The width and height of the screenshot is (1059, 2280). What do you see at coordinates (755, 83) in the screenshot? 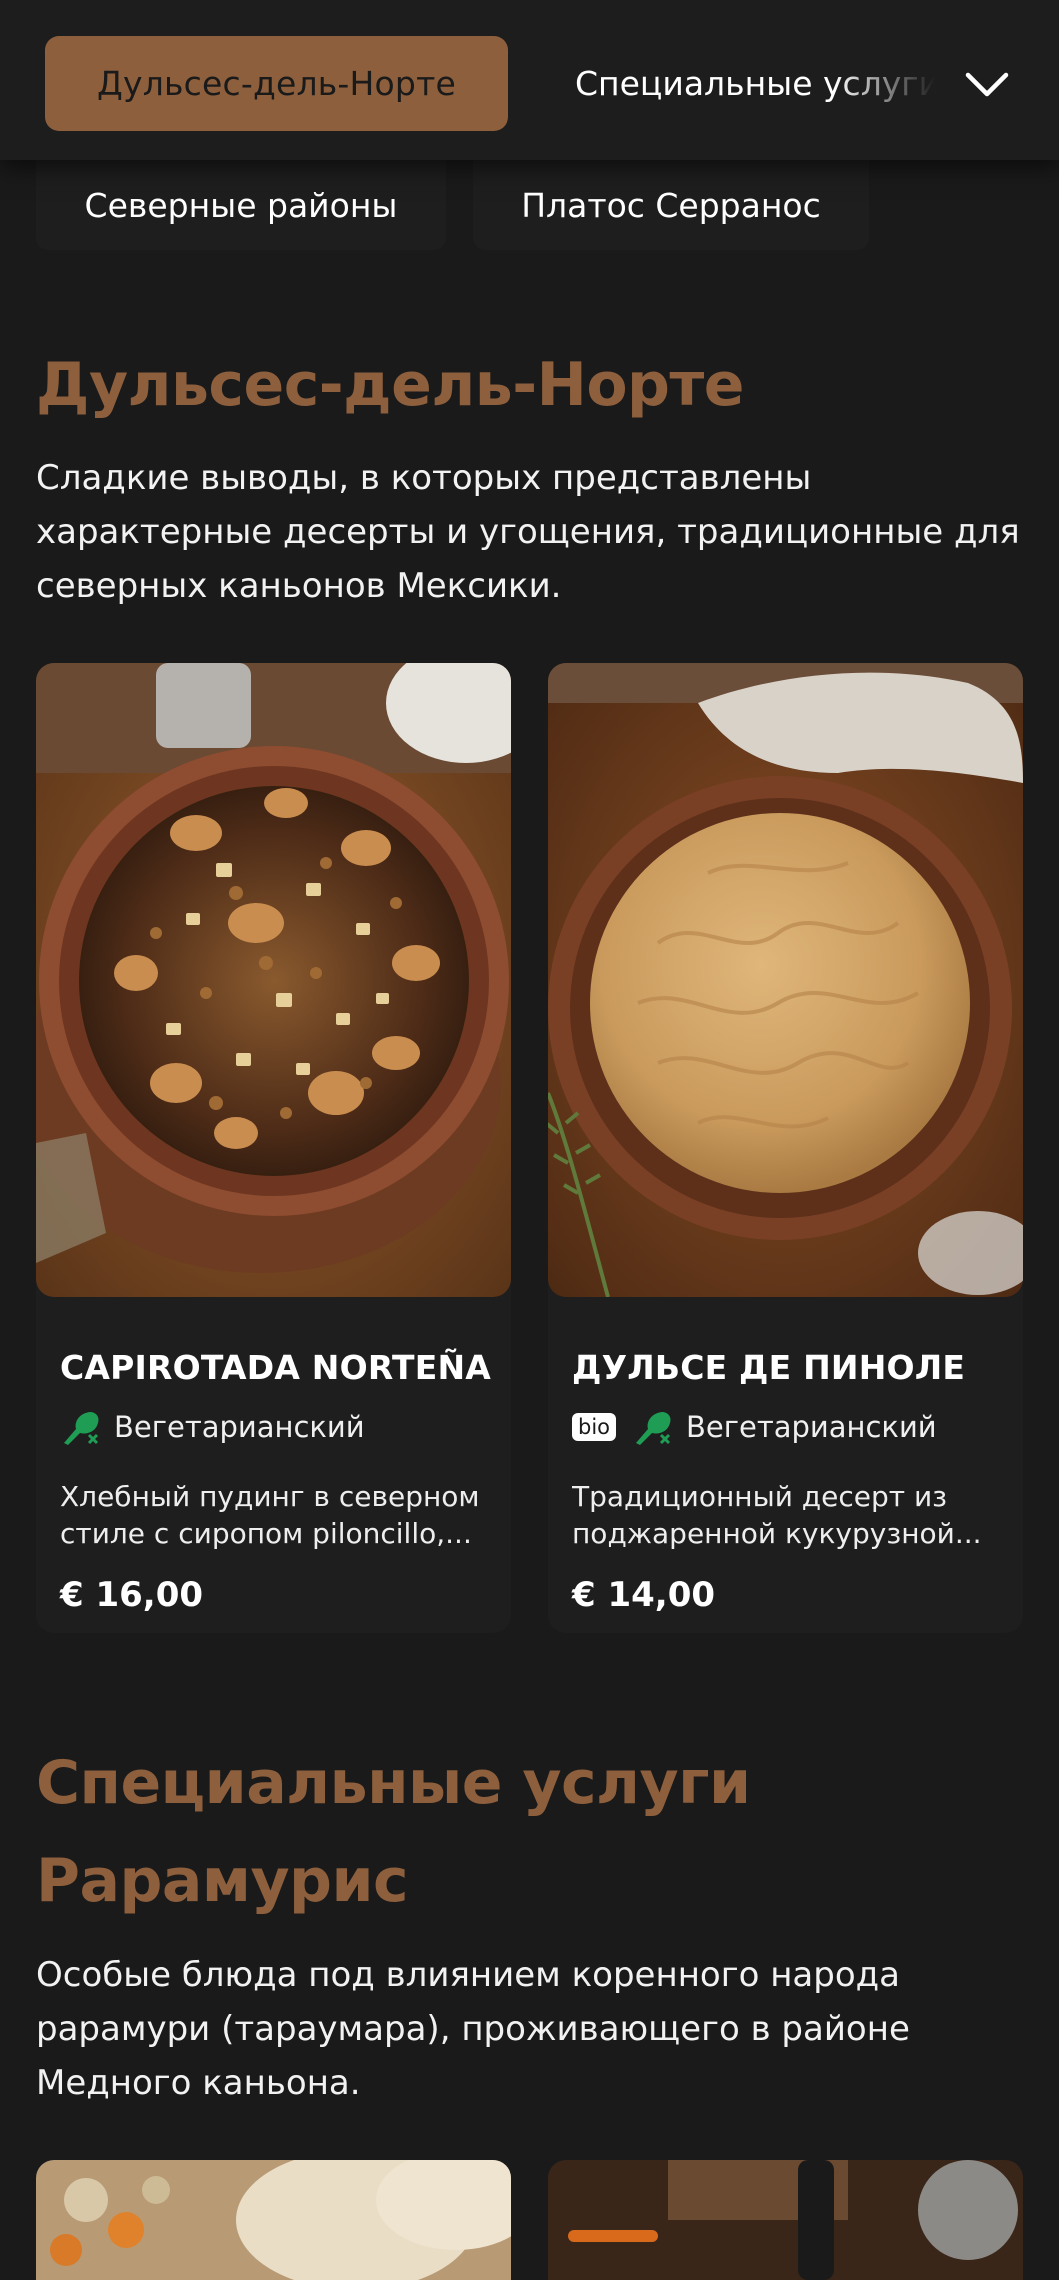
I see `tab-especialidades-raramuris: Специальные услуги Рарамурис` at bounding box center [755, 83].